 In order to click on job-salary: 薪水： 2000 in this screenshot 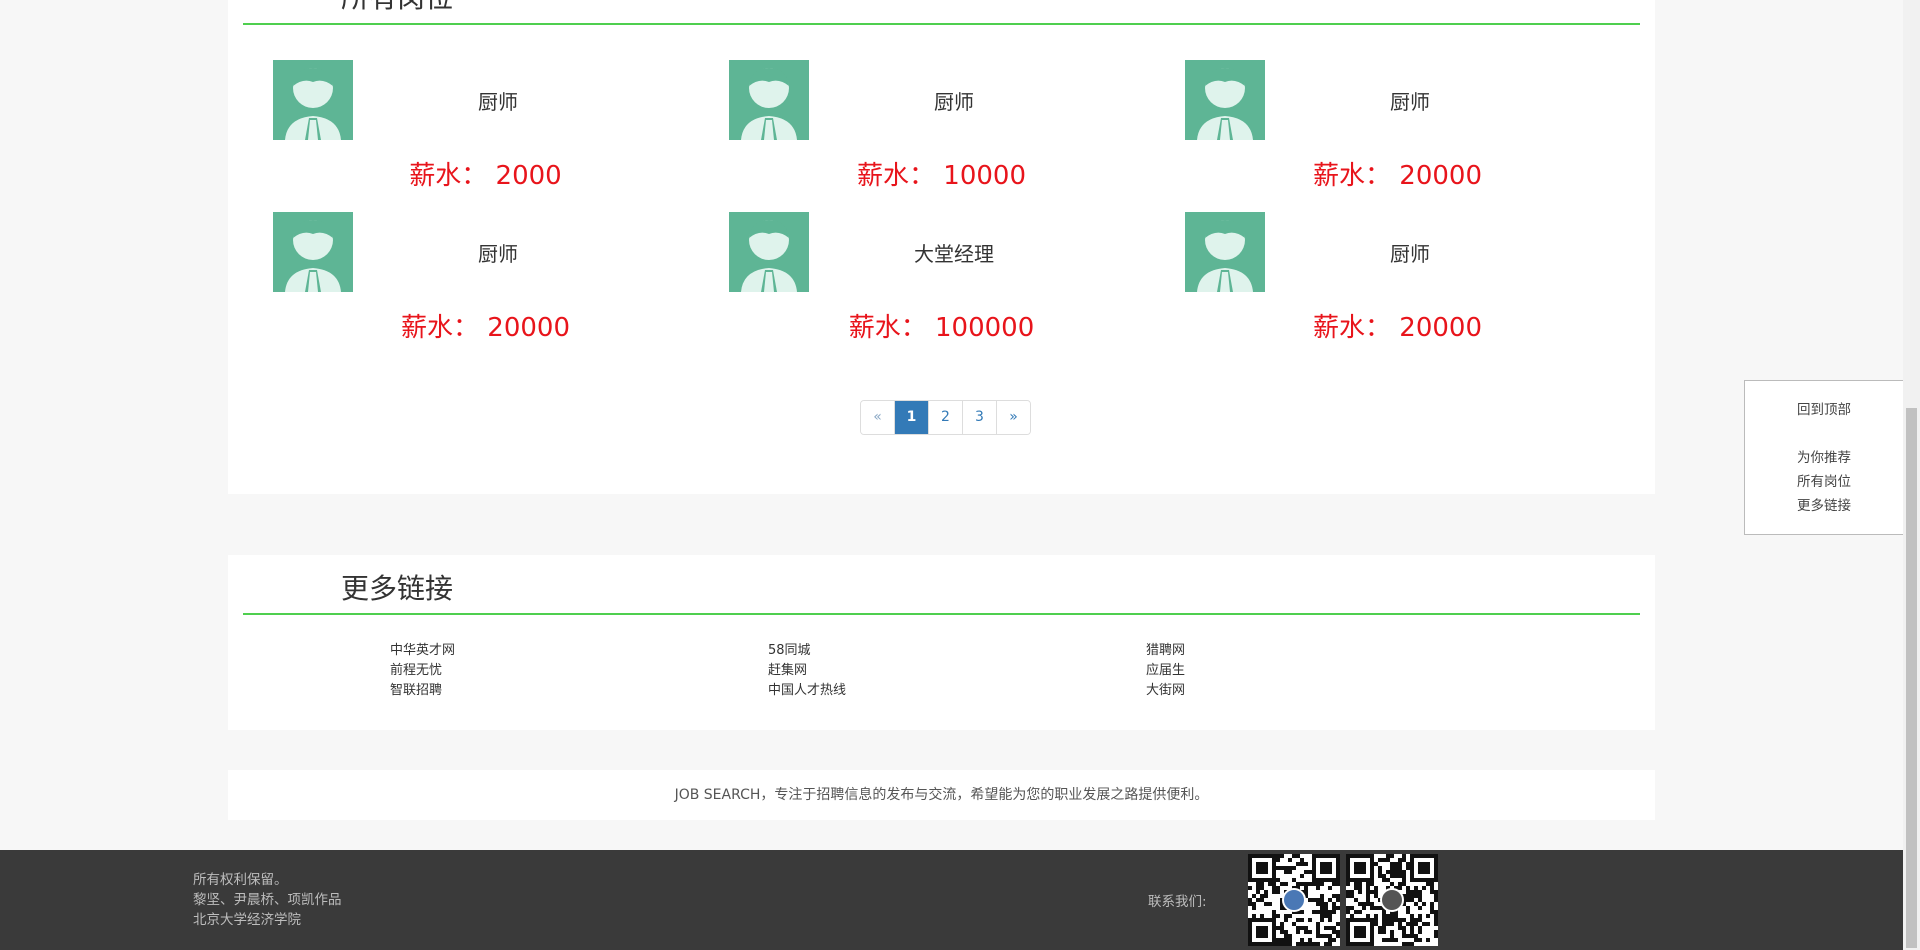, I will do `click(485, 173)`.